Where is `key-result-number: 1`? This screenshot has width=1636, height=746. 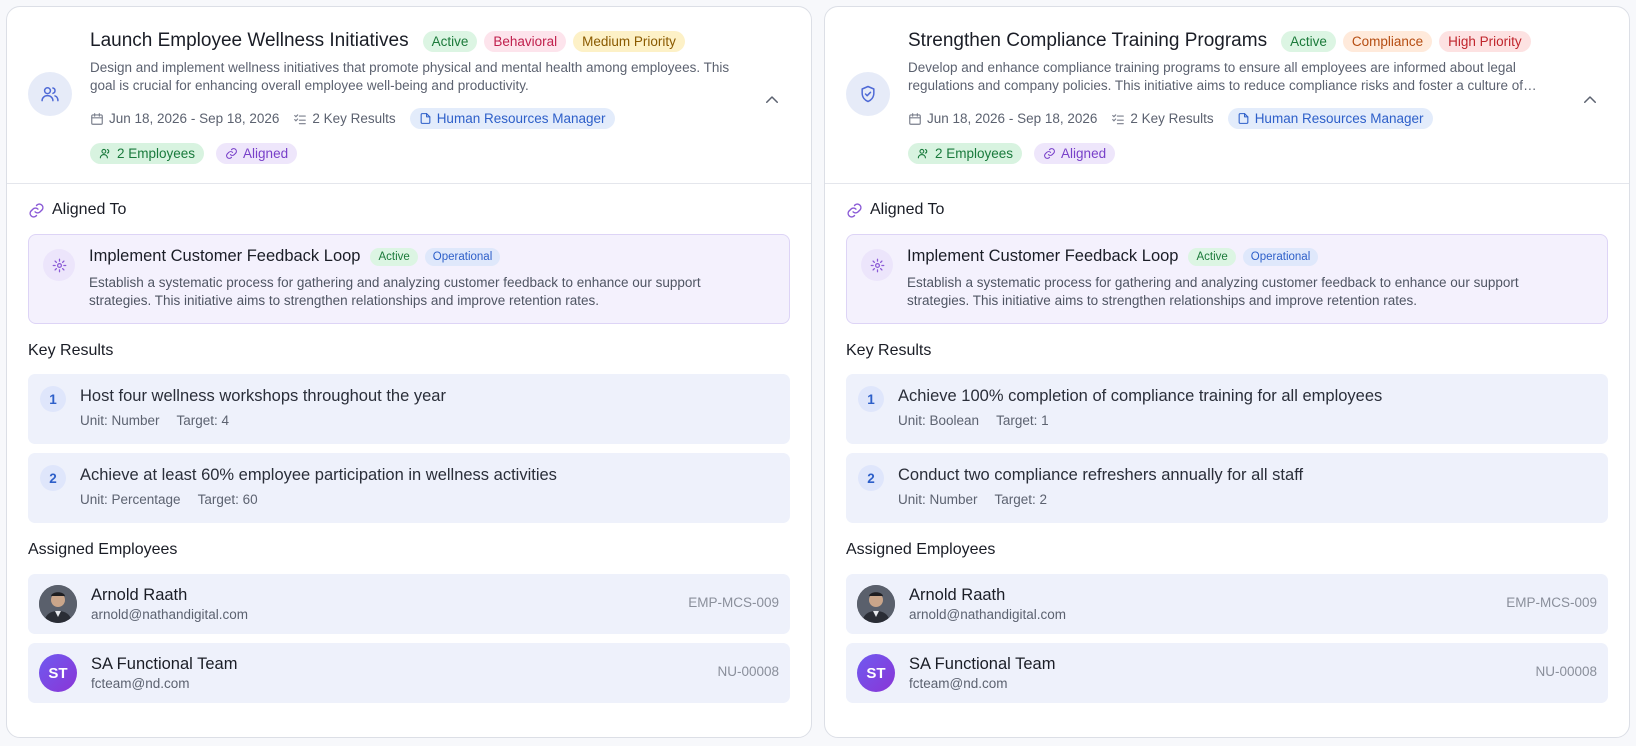
key-result-number: 1 is located at coordinates (871, 399).